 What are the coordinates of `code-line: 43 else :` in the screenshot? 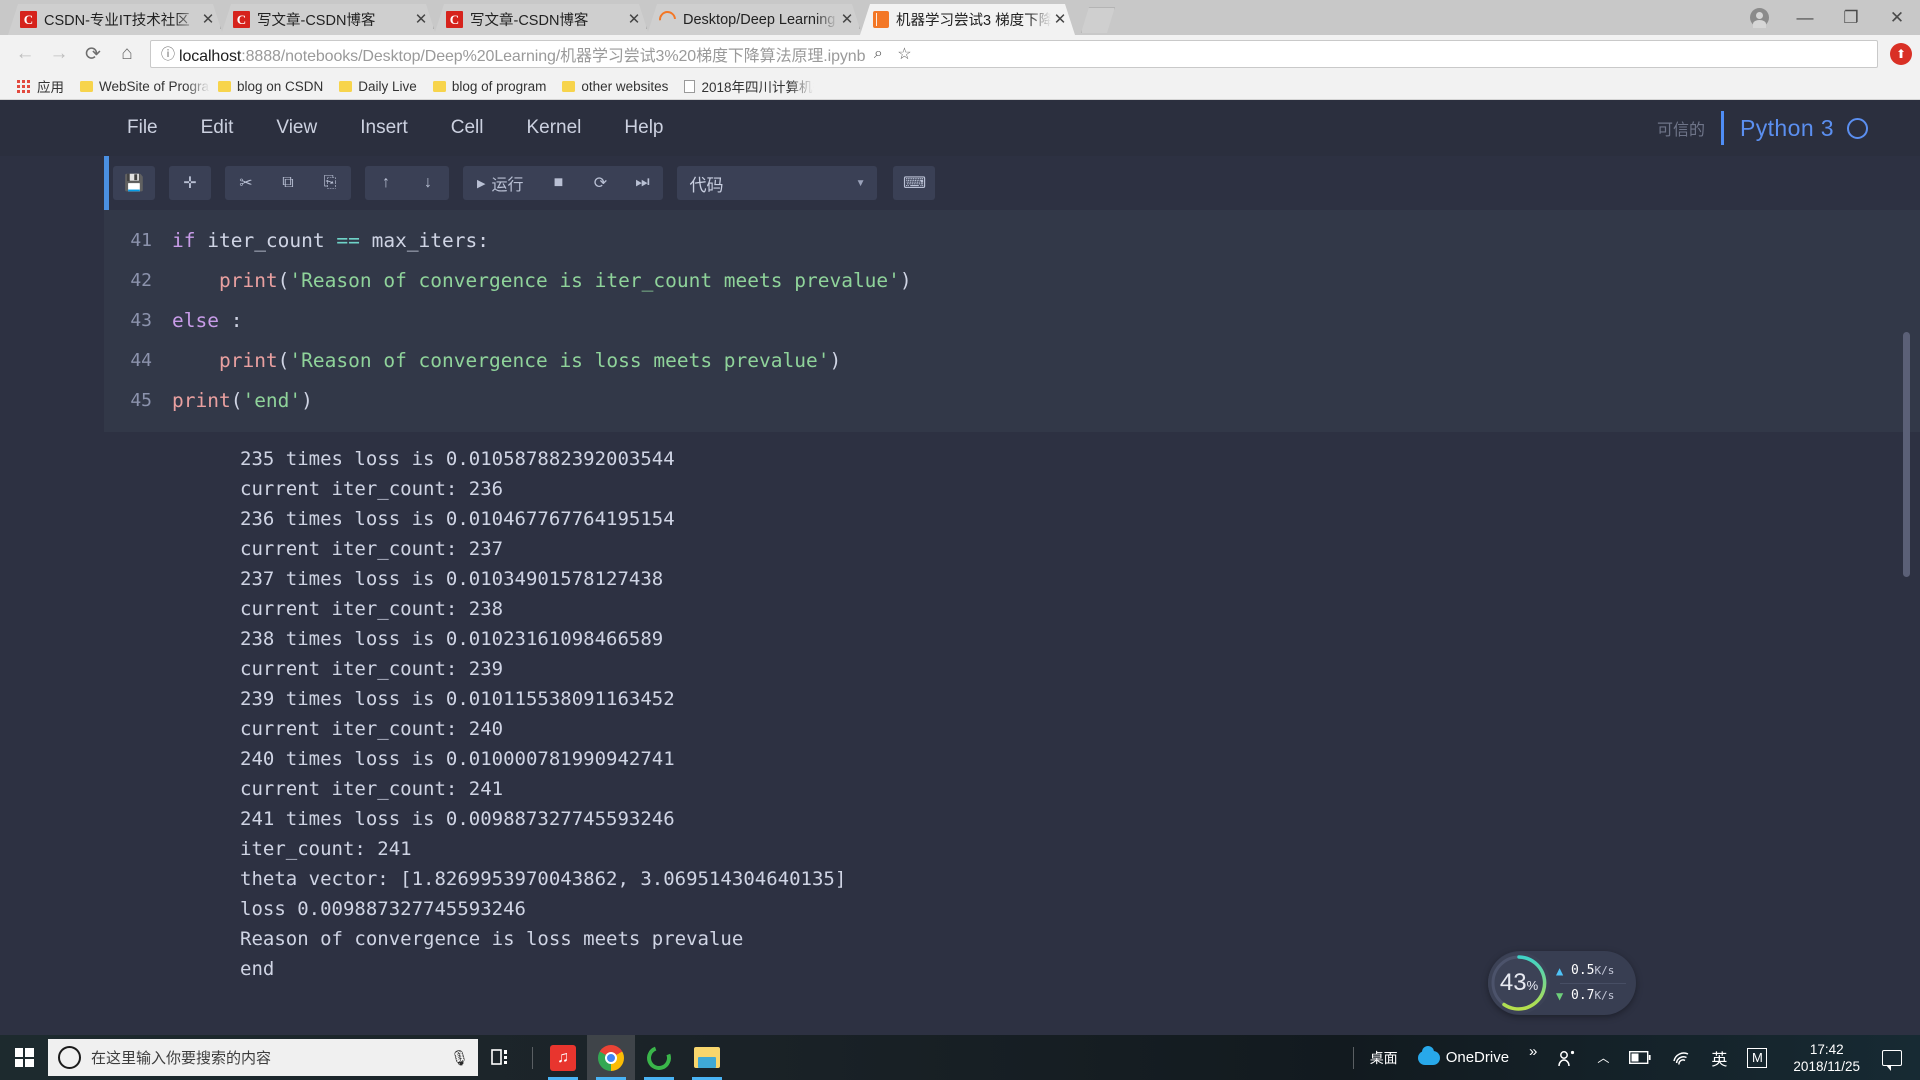 It's located at (1012, 320).